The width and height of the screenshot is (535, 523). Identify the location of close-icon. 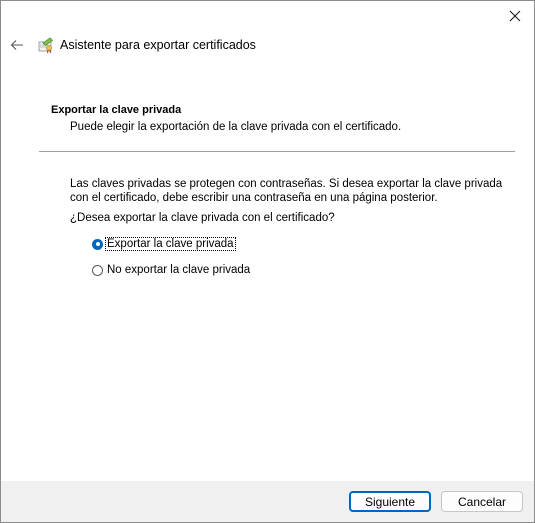
(515, 16).